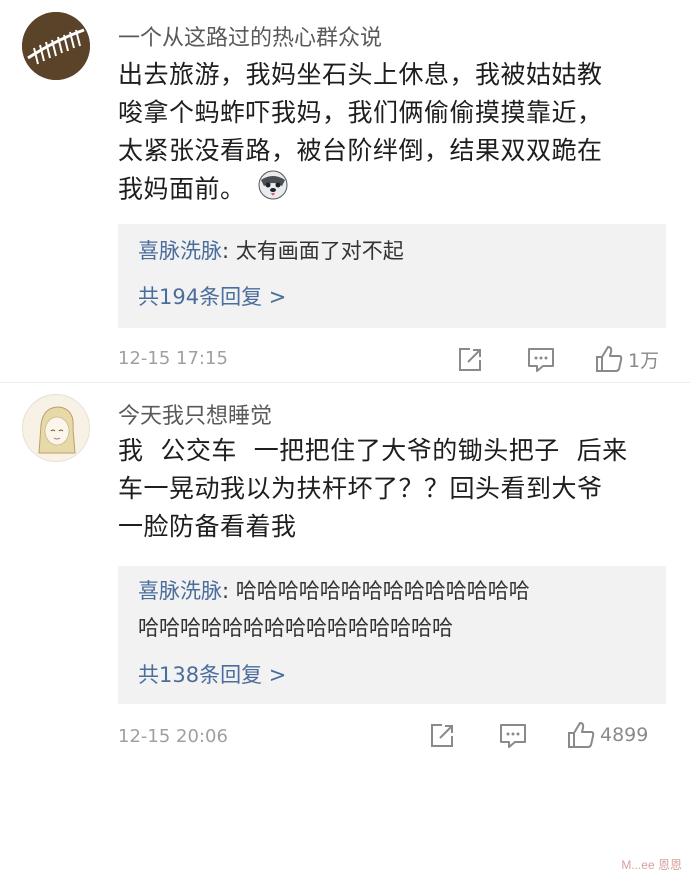 This screenshot has width=690, height=875. What do you see at coordinates (624, 735) in the screenshot?
I see `like-count: 4899` at bounding box center [624, 735].